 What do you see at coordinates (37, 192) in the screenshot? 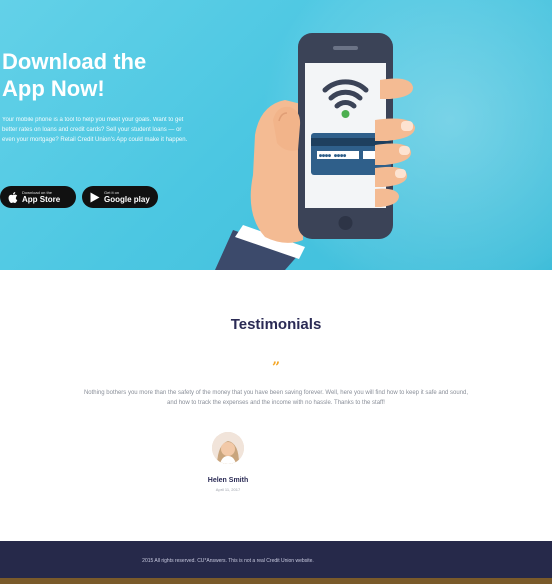
I see `app-store-small-label: Download on the` at bounding box center [37, 192].